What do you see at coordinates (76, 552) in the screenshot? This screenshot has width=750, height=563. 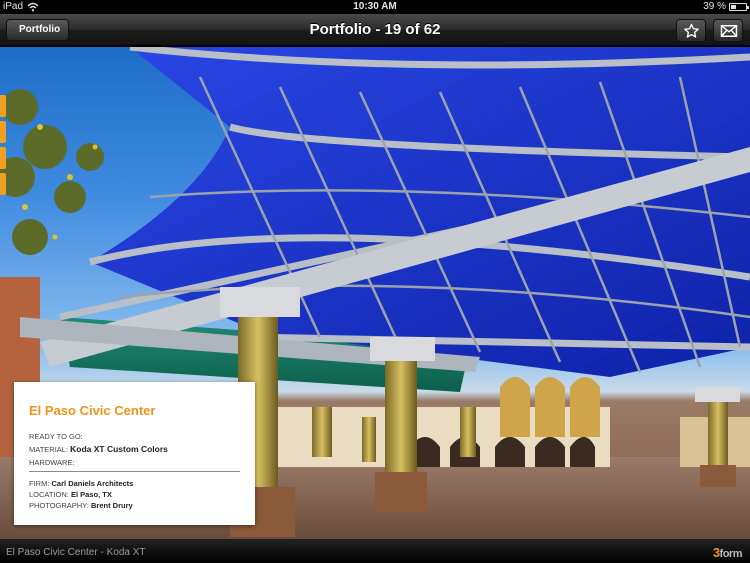 I see `photo-caption: El Paso Civic Center - Koda XT` at bounding box center [76, 552].